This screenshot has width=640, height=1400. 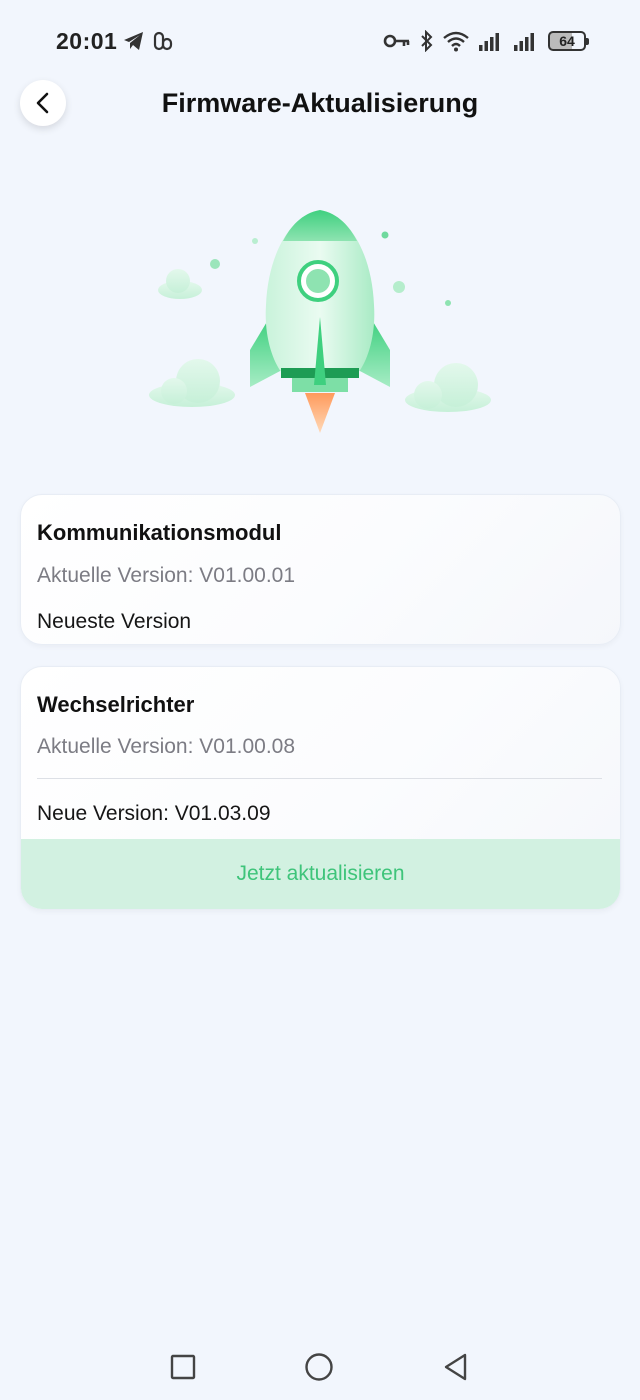 I want to click on system-nav-bar, so click(x=320, y=1365).